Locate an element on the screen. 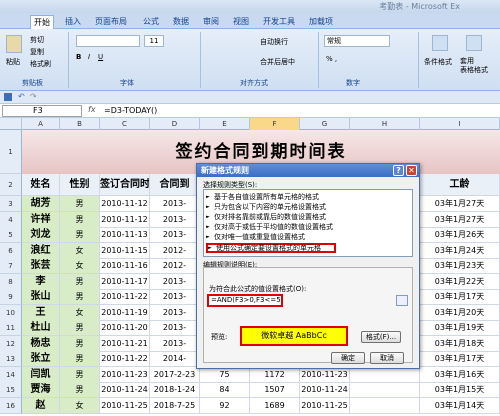 This screenshot has width=500, height=416. cut-button: 剪切 is located at coordinates (37, 40).